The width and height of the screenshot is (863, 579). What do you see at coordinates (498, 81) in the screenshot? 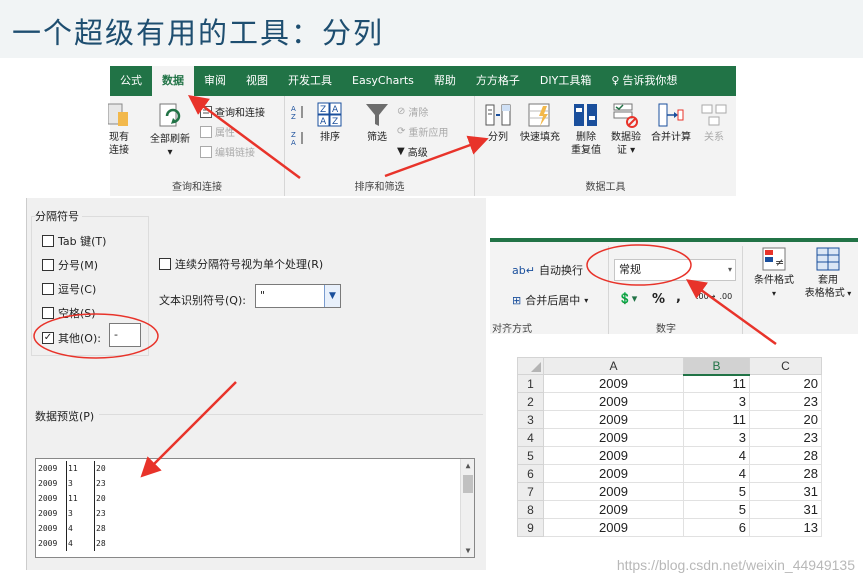
I see `tab-fangfang: 方方格子` at bounding box center [498, 81].